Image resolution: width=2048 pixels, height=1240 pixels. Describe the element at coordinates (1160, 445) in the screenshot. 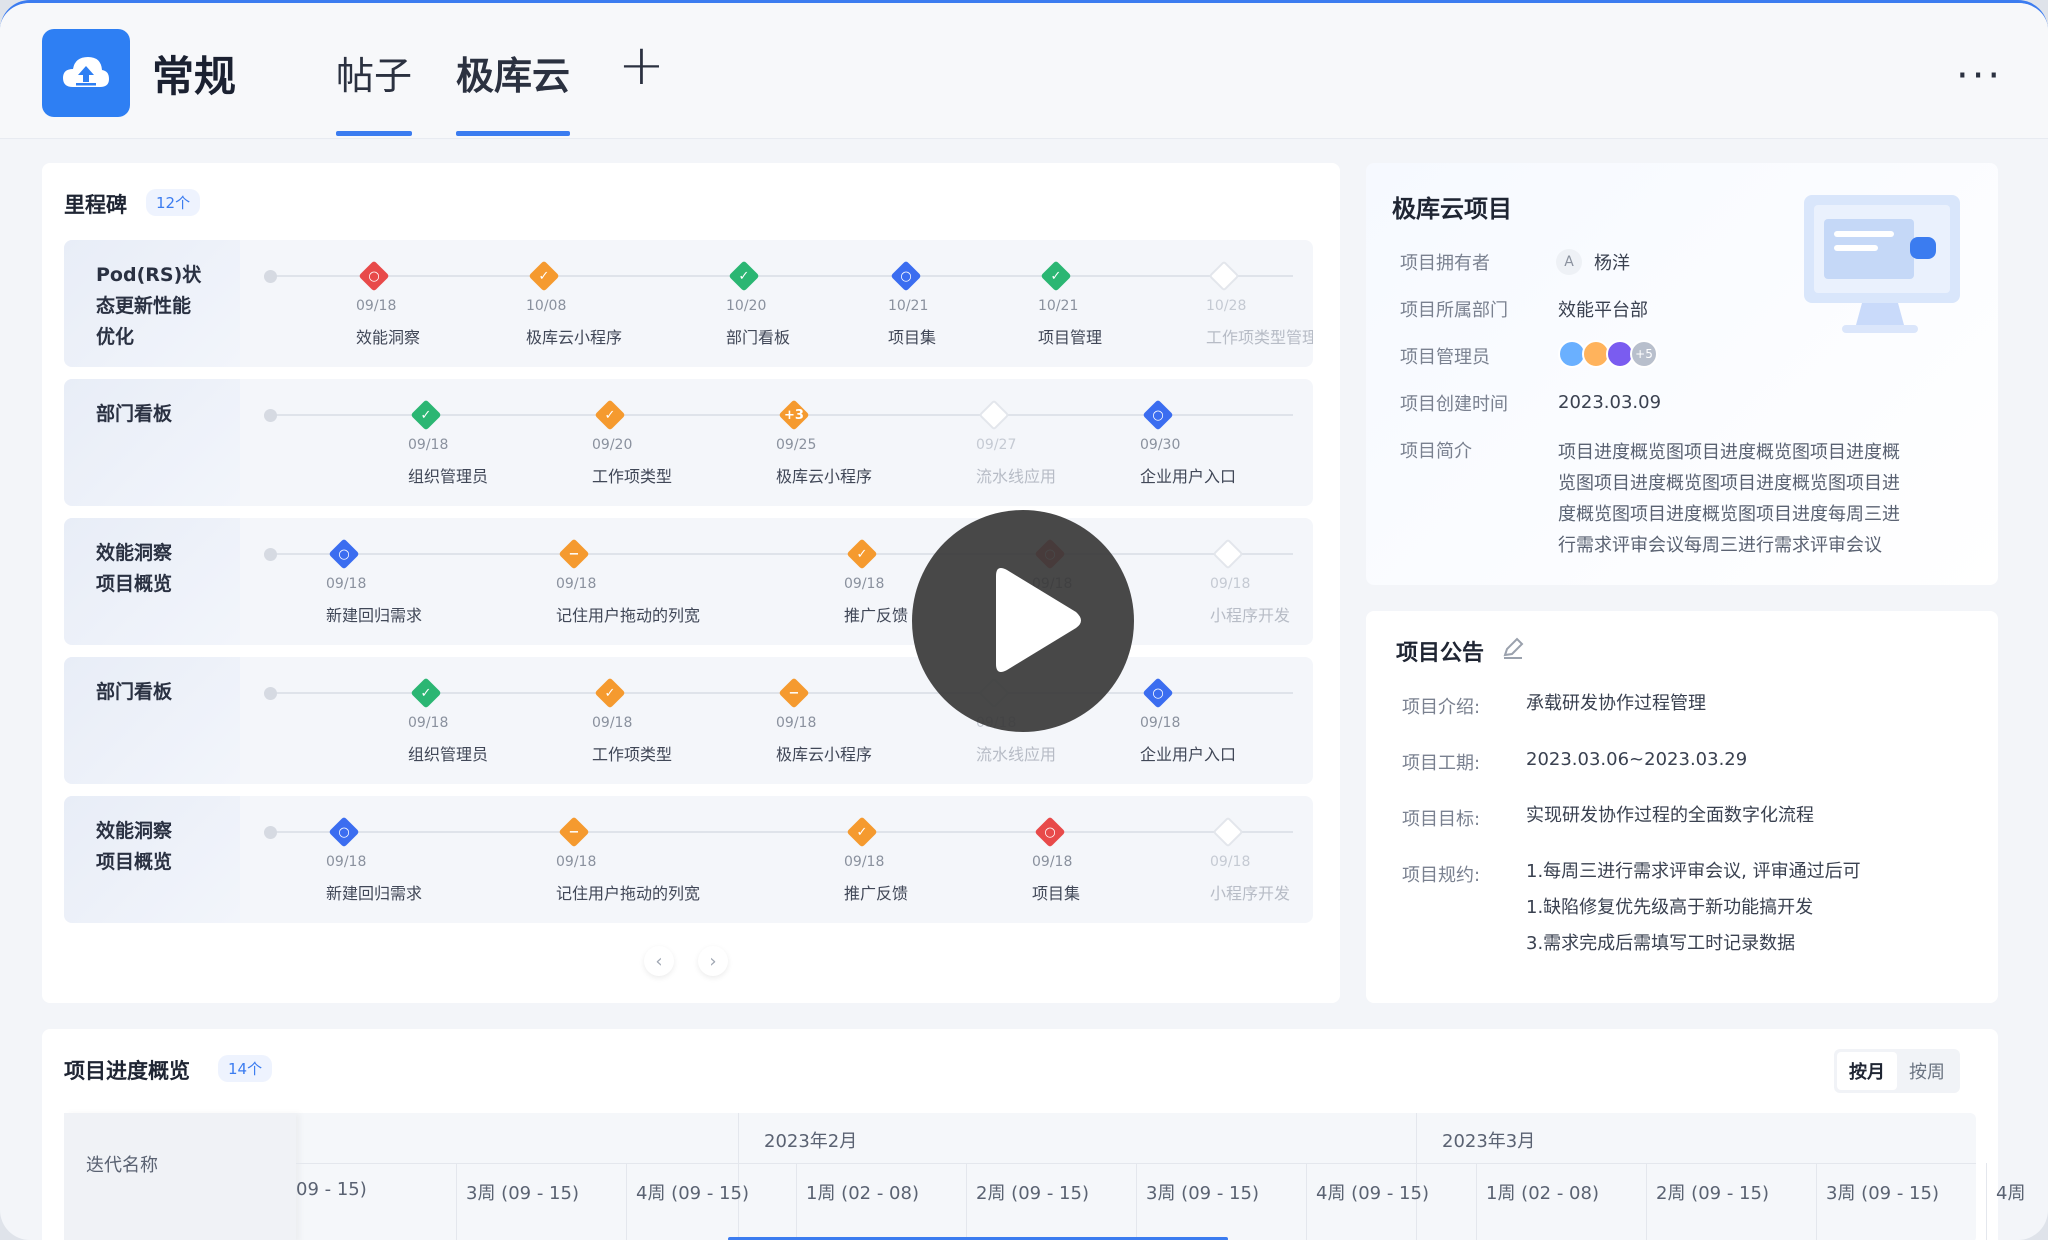

I see `milestone-date: 09/30` at that location.